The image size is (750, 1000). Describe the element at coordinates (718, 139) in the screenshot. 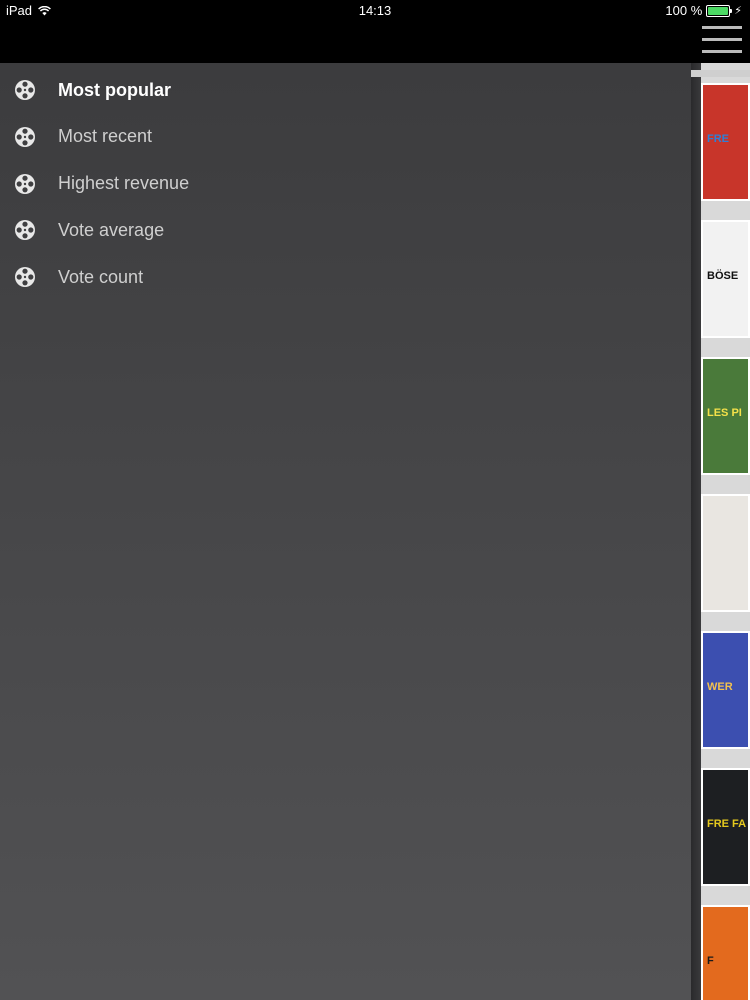

I see `poster-title: FRE` at that location.